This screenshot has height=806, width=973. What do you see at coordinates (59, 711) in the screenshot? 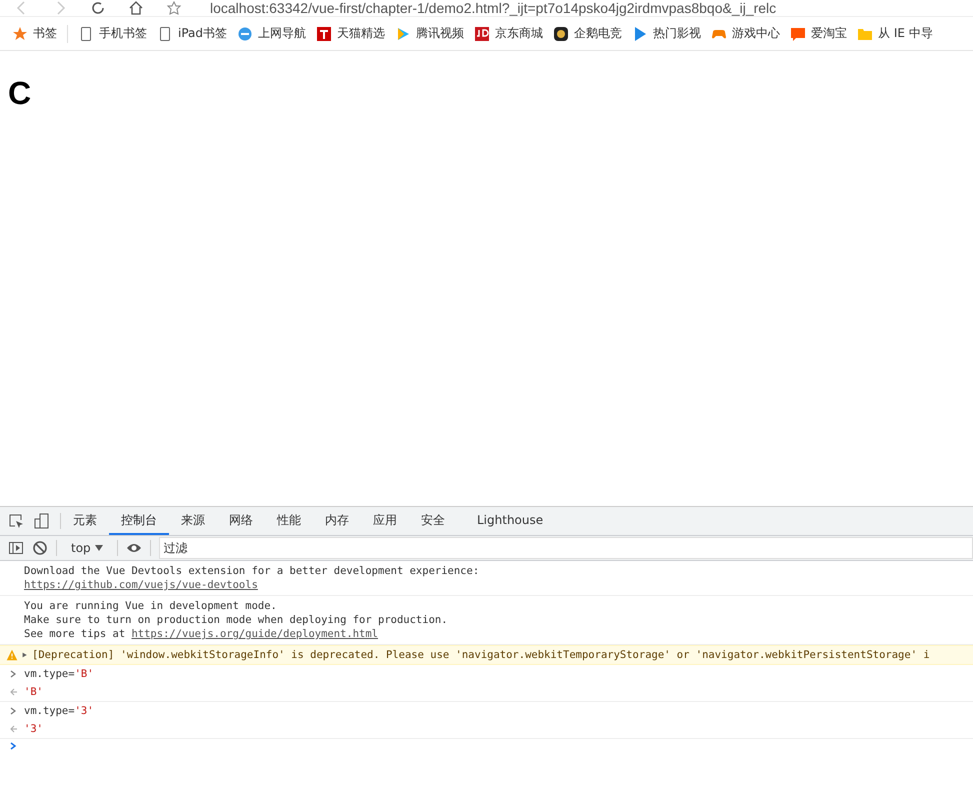
I see `command-text: vm.type='3'` at bounding box center [59, 711].